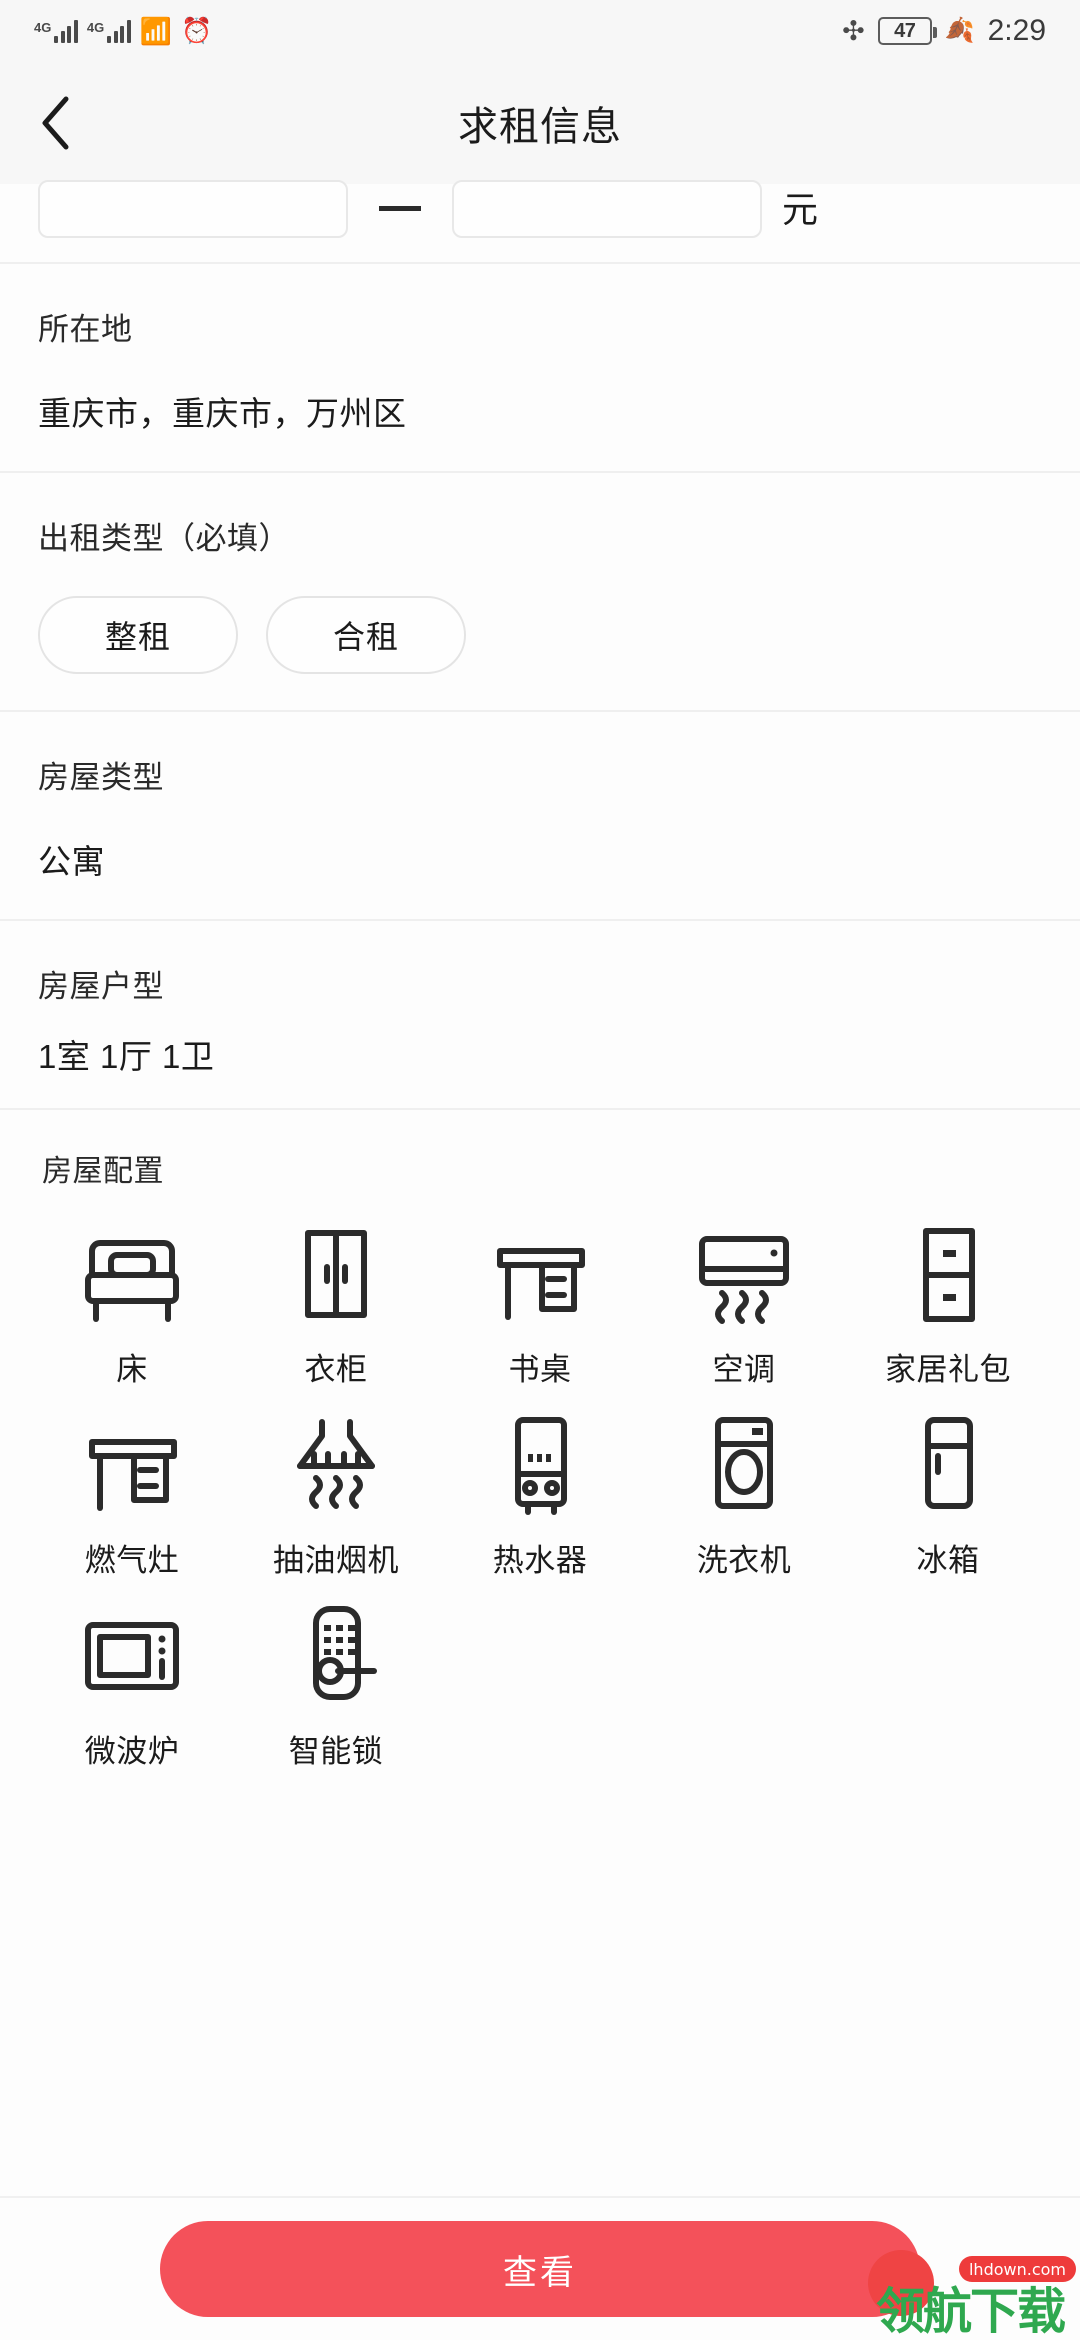 Image resolution: width=1080 pixels, height=2340 pixels. What do you see at coordinates (948, 1369) in the screenshot?
I see `amenity-label: 家居礼包` at bounding box center [948, 1369].